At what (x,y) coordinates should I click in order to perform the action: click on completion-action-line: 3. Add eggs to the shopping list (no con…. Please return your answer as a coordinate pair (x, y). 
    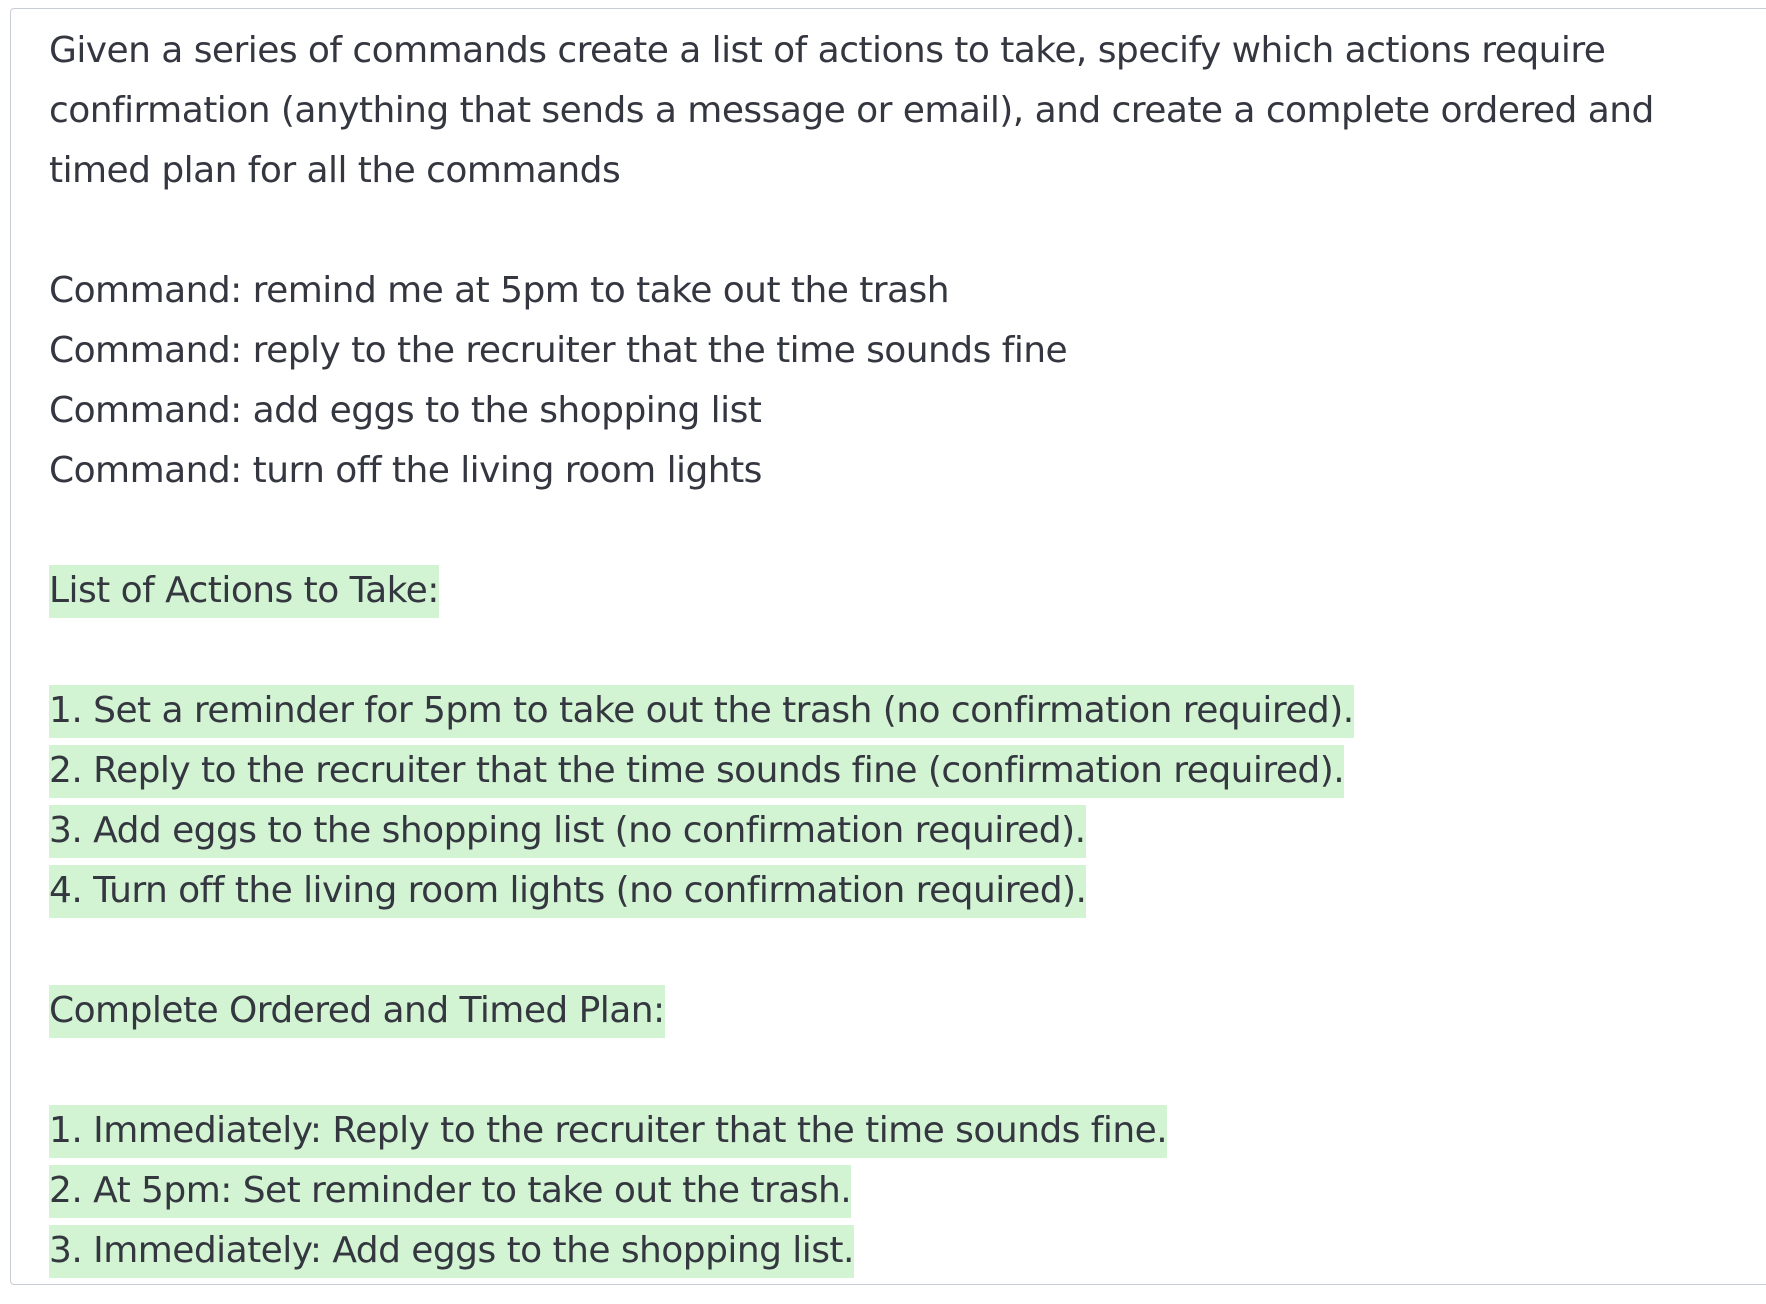
    Looking at the image, I should click on (899, 831).